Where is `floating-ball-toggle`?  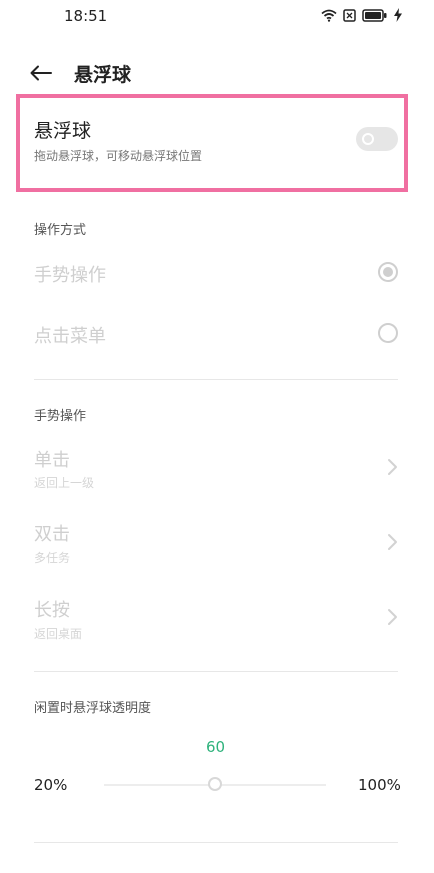
floating-ball-toggle is located at coordinates (377, 139).